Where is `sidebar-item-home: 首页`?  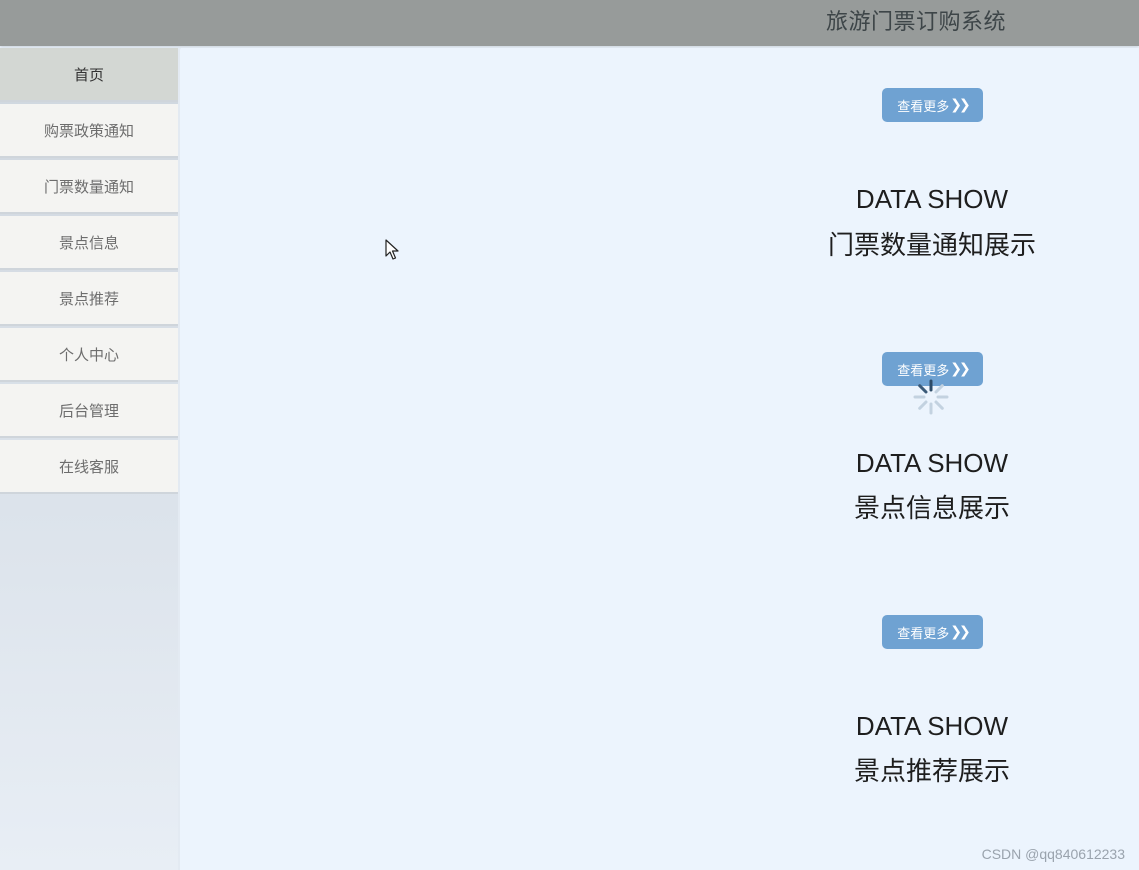
sidebar-item-home: 首页 is located at coordinates (89, 75).